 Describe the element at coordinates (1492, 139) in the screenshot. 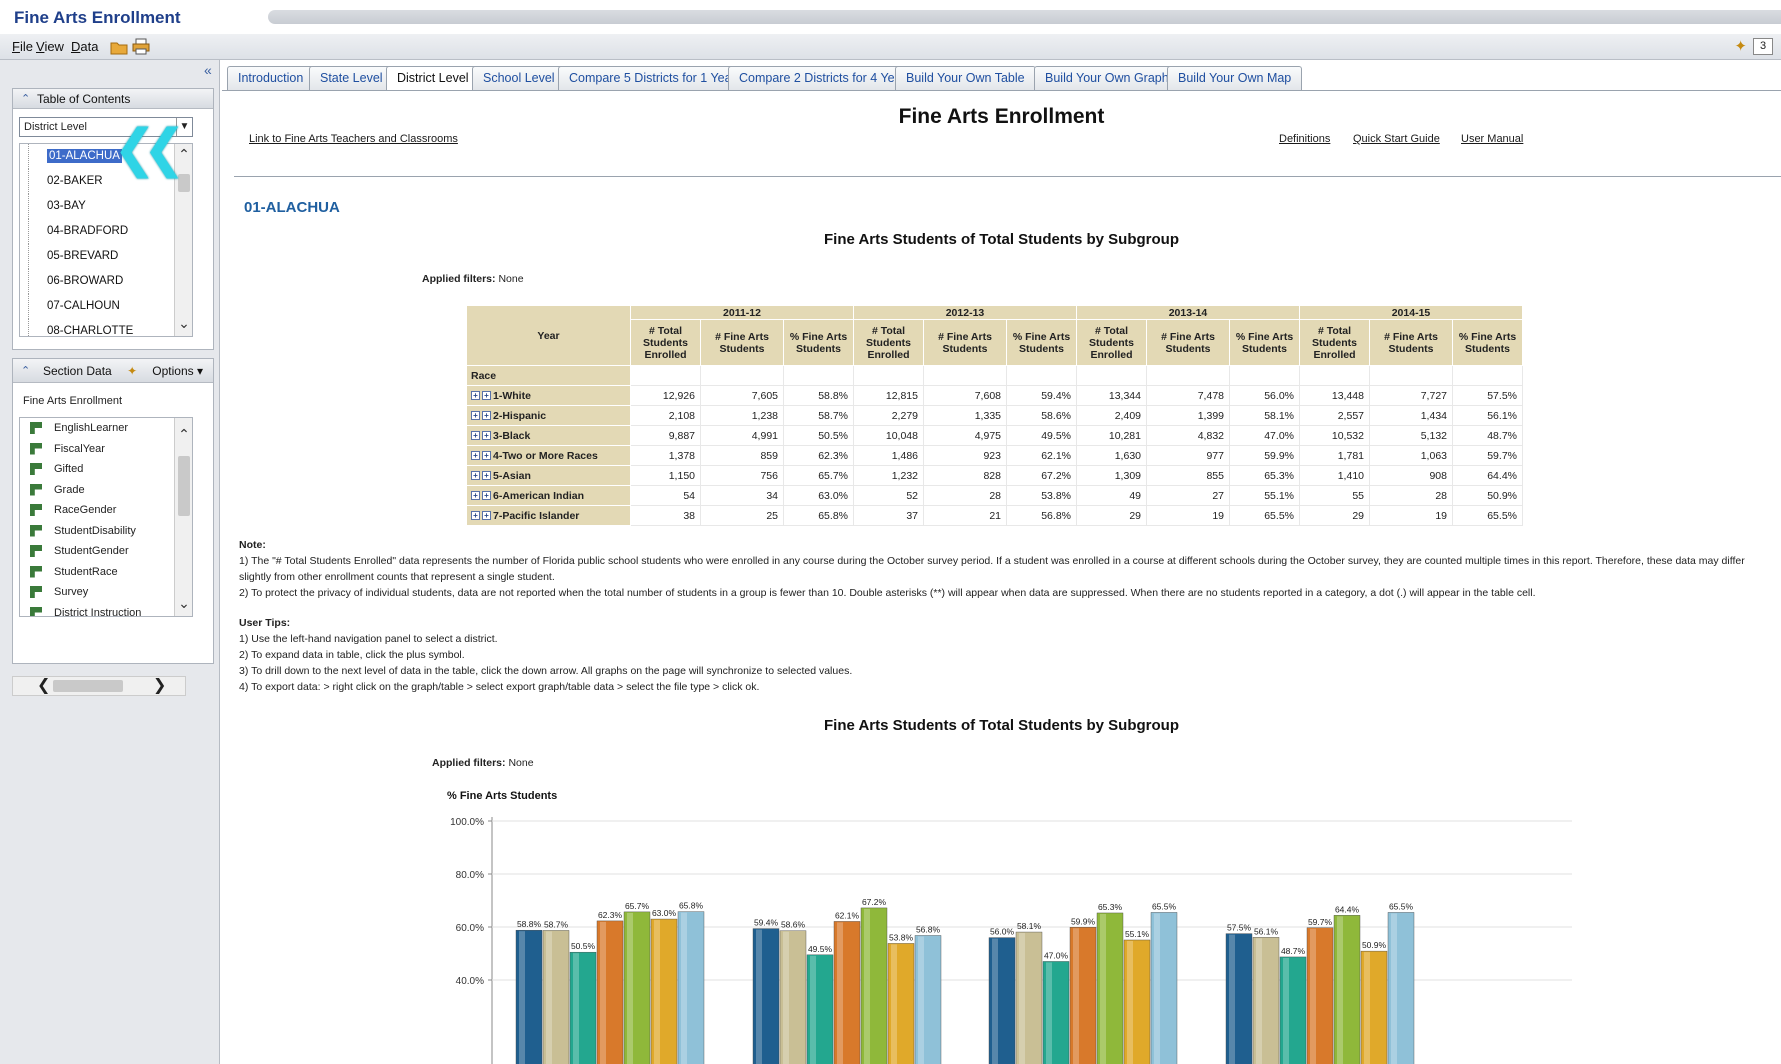

I see `link-user-manual: User Manual` at that location.